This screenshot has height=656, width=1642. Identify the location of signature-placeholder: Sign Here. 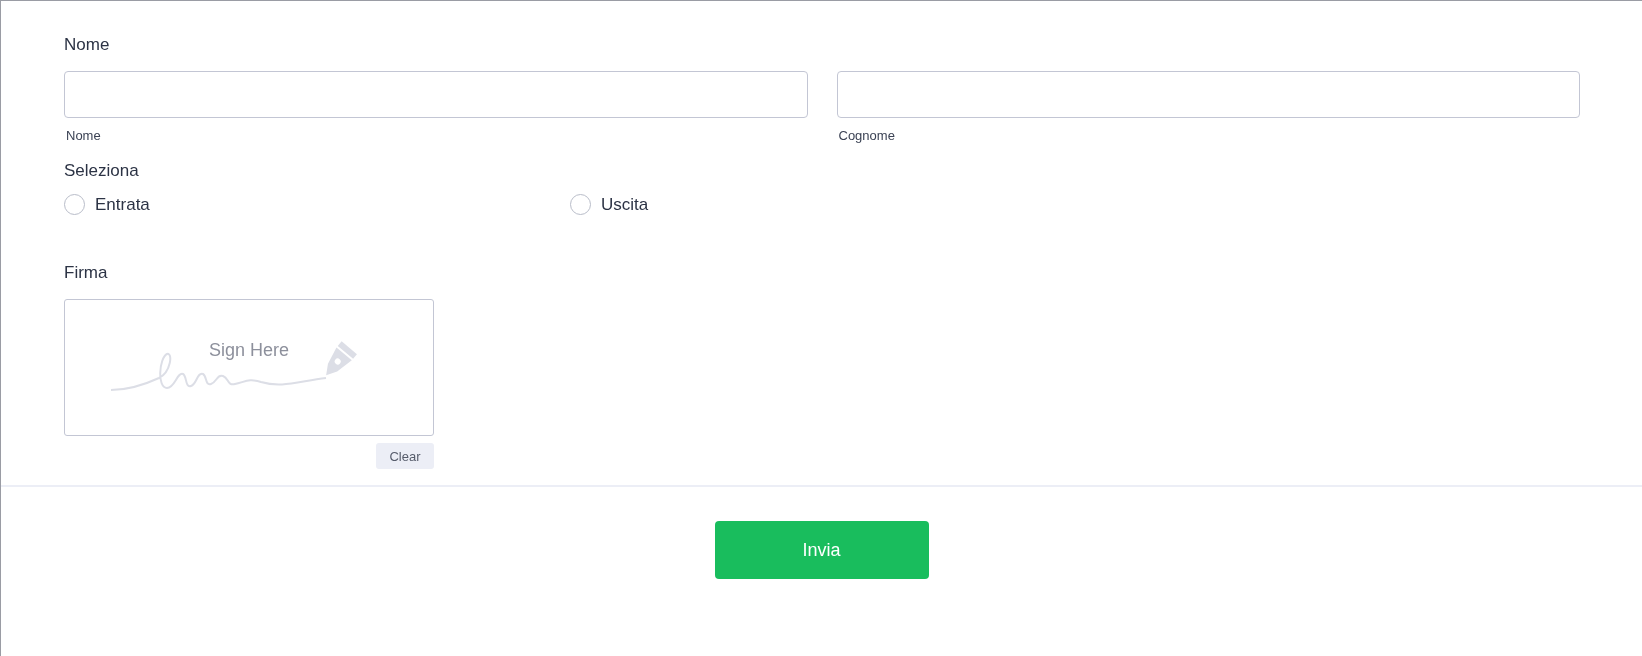
(248, 350).